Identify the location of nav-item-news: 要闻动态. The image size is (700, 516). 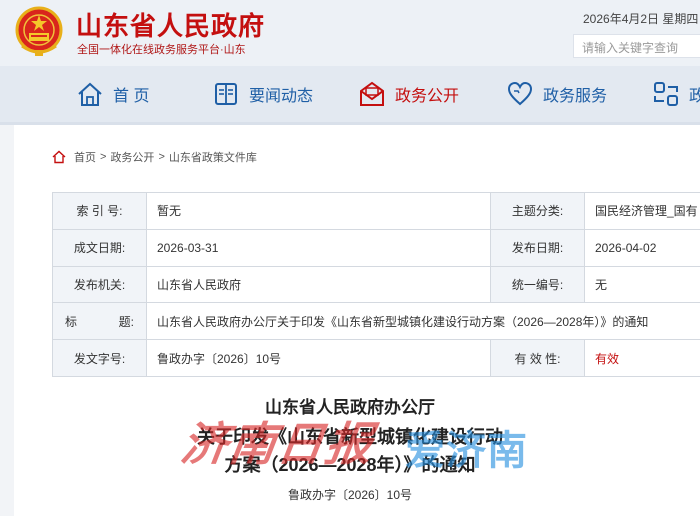
(262, 94).